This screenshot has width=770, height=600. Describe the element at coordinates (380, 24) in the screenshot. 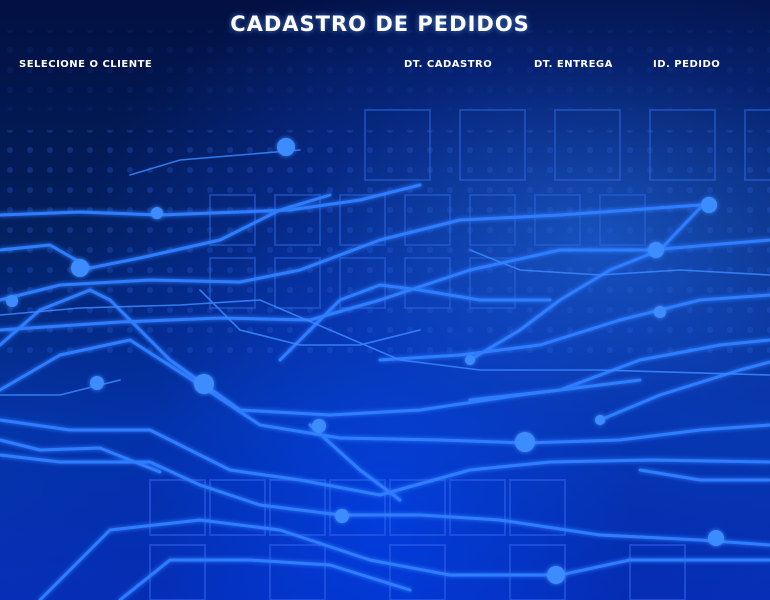

I see `page-title: Cadastro de Pedidos` at that location.